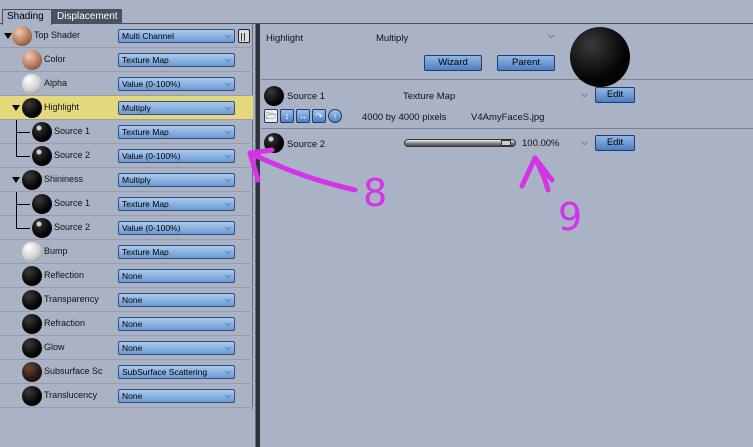 Image resolution: width=753 pixels, height=447 pixels. I want to click on texture-toolbar: 🗁 ↕ ↔ ↷ ↑, so click(313, 116).